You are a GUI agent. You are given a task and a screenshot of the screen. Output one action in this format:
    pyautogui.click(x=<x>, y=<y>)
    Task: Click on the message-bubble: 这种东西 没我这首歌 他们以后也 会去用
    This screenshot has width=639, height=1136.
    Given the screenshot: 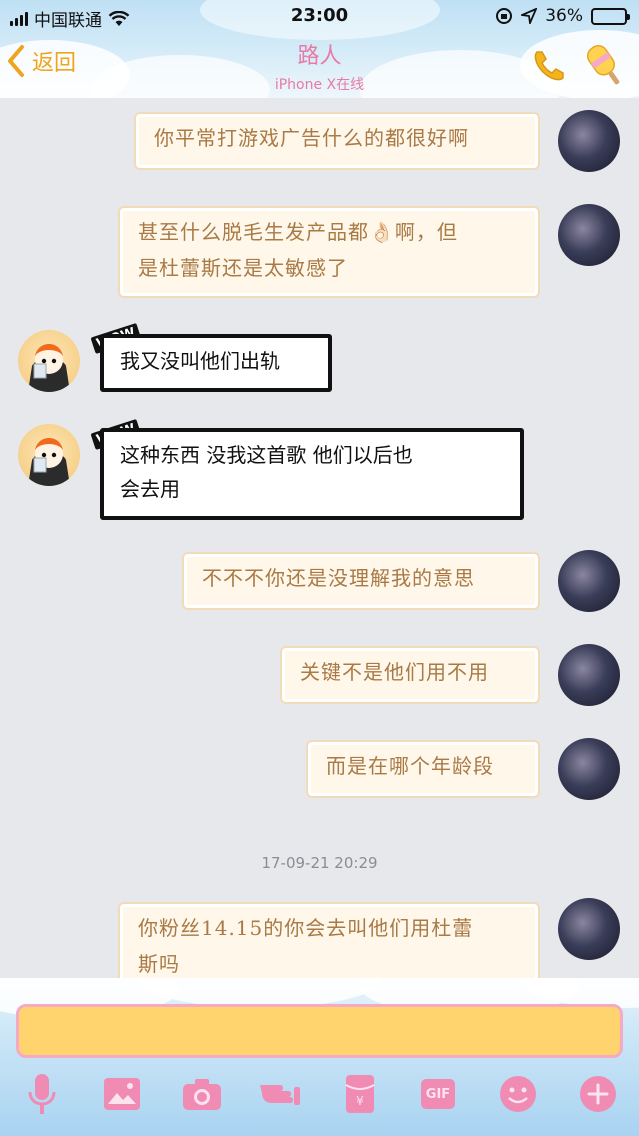 What is the action you would take?
    pyautogui.click(x=312, y=474)
    